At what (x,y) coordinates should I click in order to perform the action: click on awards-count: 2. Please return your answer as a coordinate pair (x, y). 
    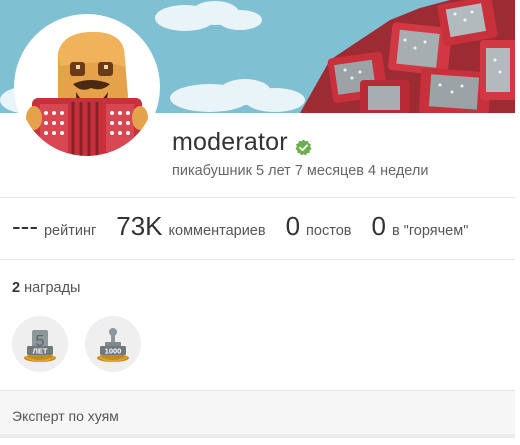
    Looking at the image, I should click on (16, 288).